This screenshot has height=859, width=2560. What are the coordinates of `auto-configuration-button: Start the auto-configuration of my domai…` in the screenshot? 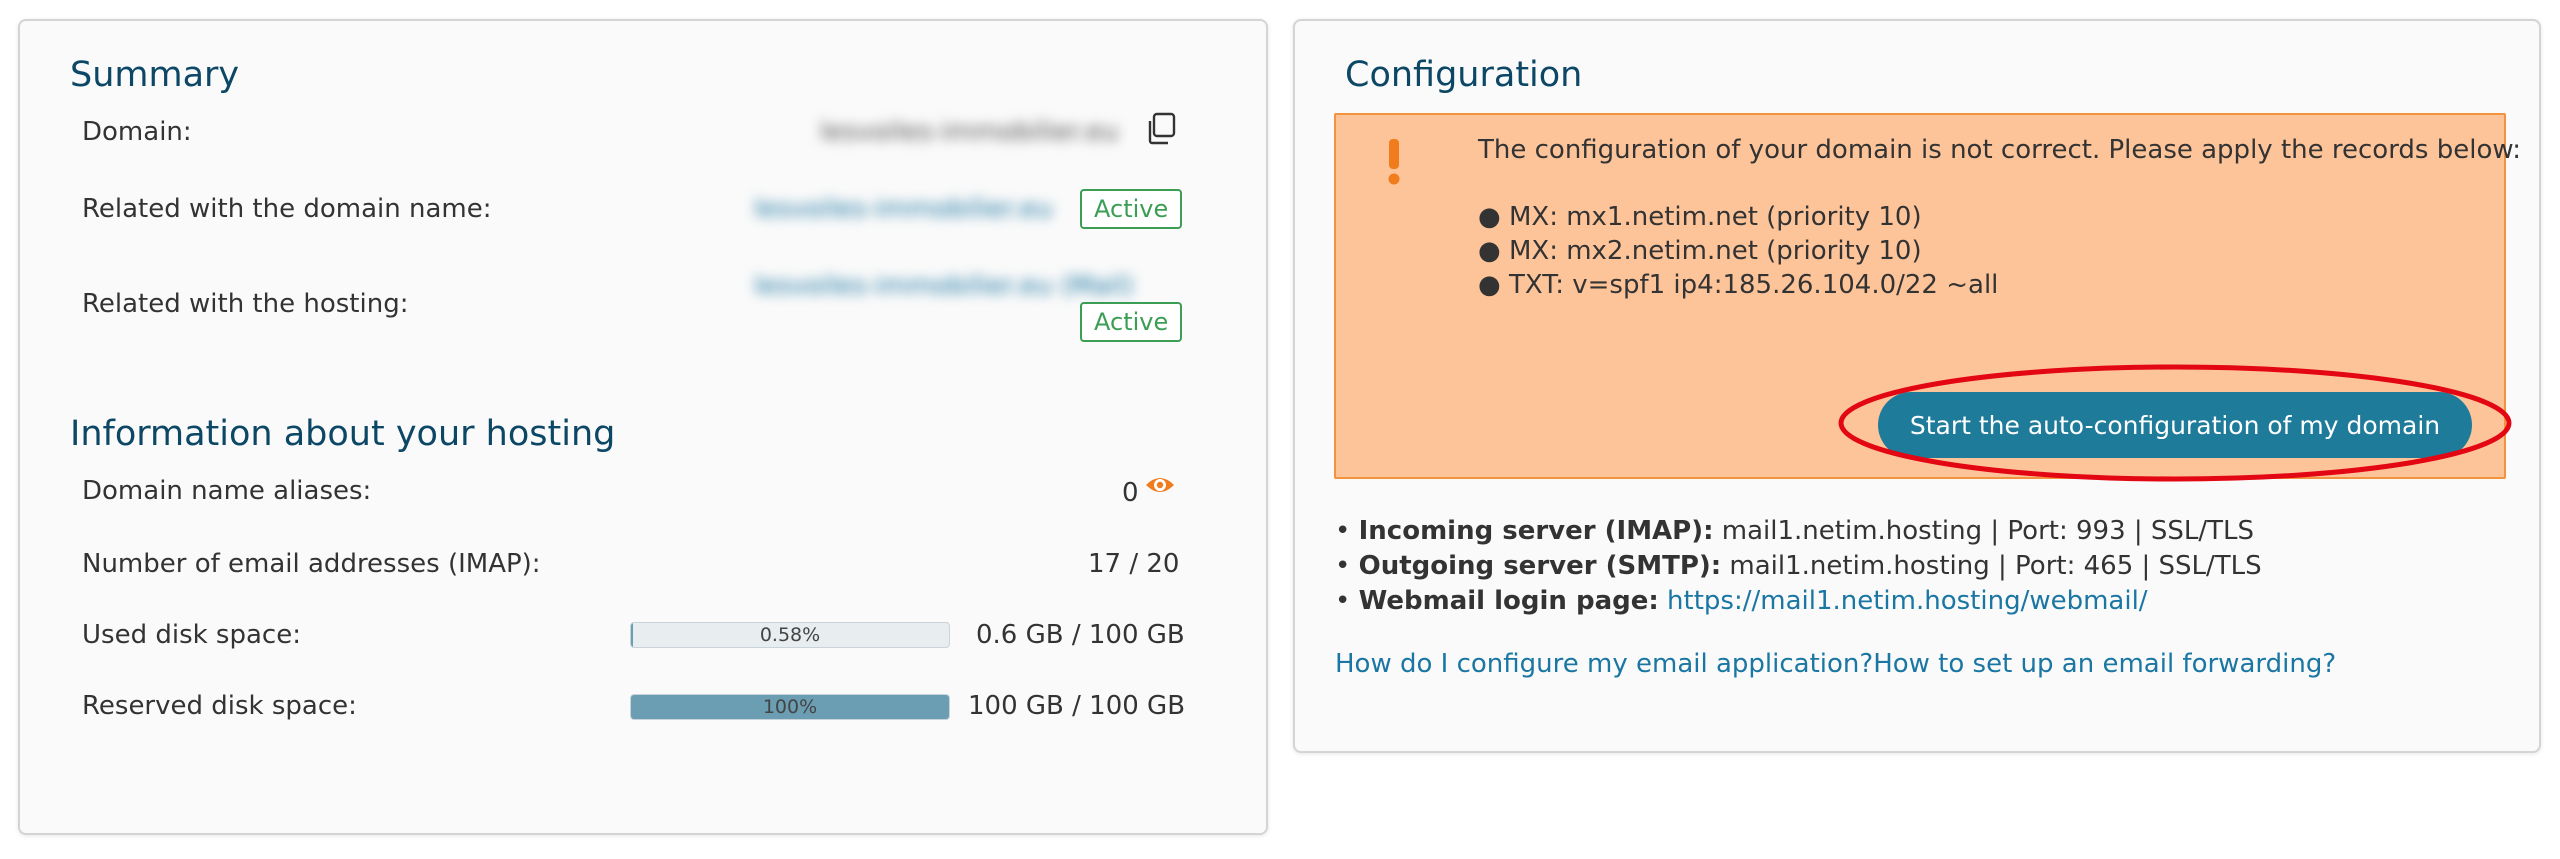 It's located at (2175, 425).